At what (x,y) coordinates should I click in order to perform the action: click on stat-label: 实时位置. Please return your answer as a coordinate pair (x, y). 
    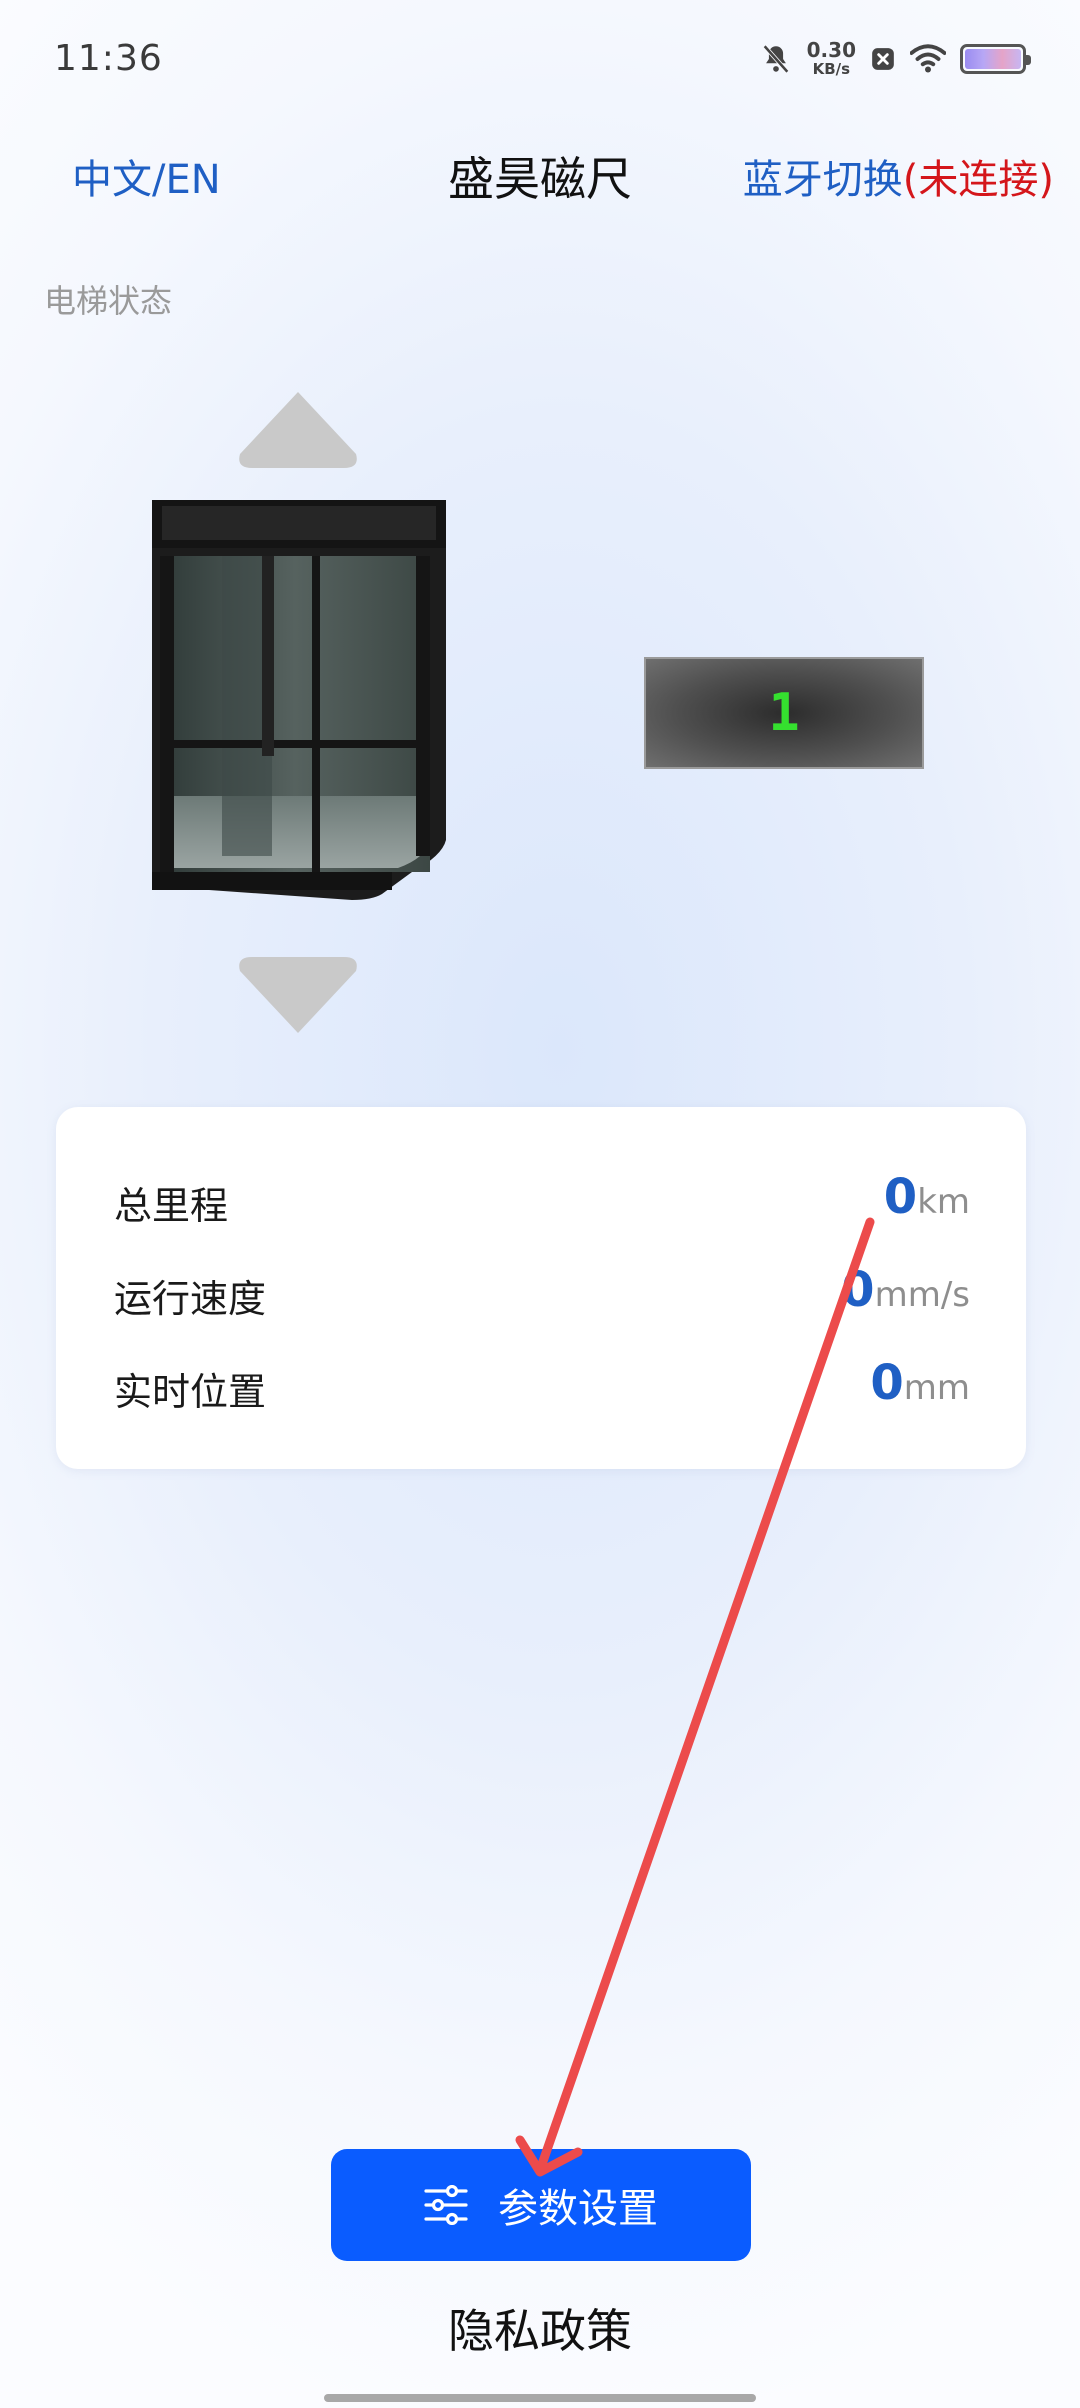
    Looking at the image, I should click on (190, 1392).